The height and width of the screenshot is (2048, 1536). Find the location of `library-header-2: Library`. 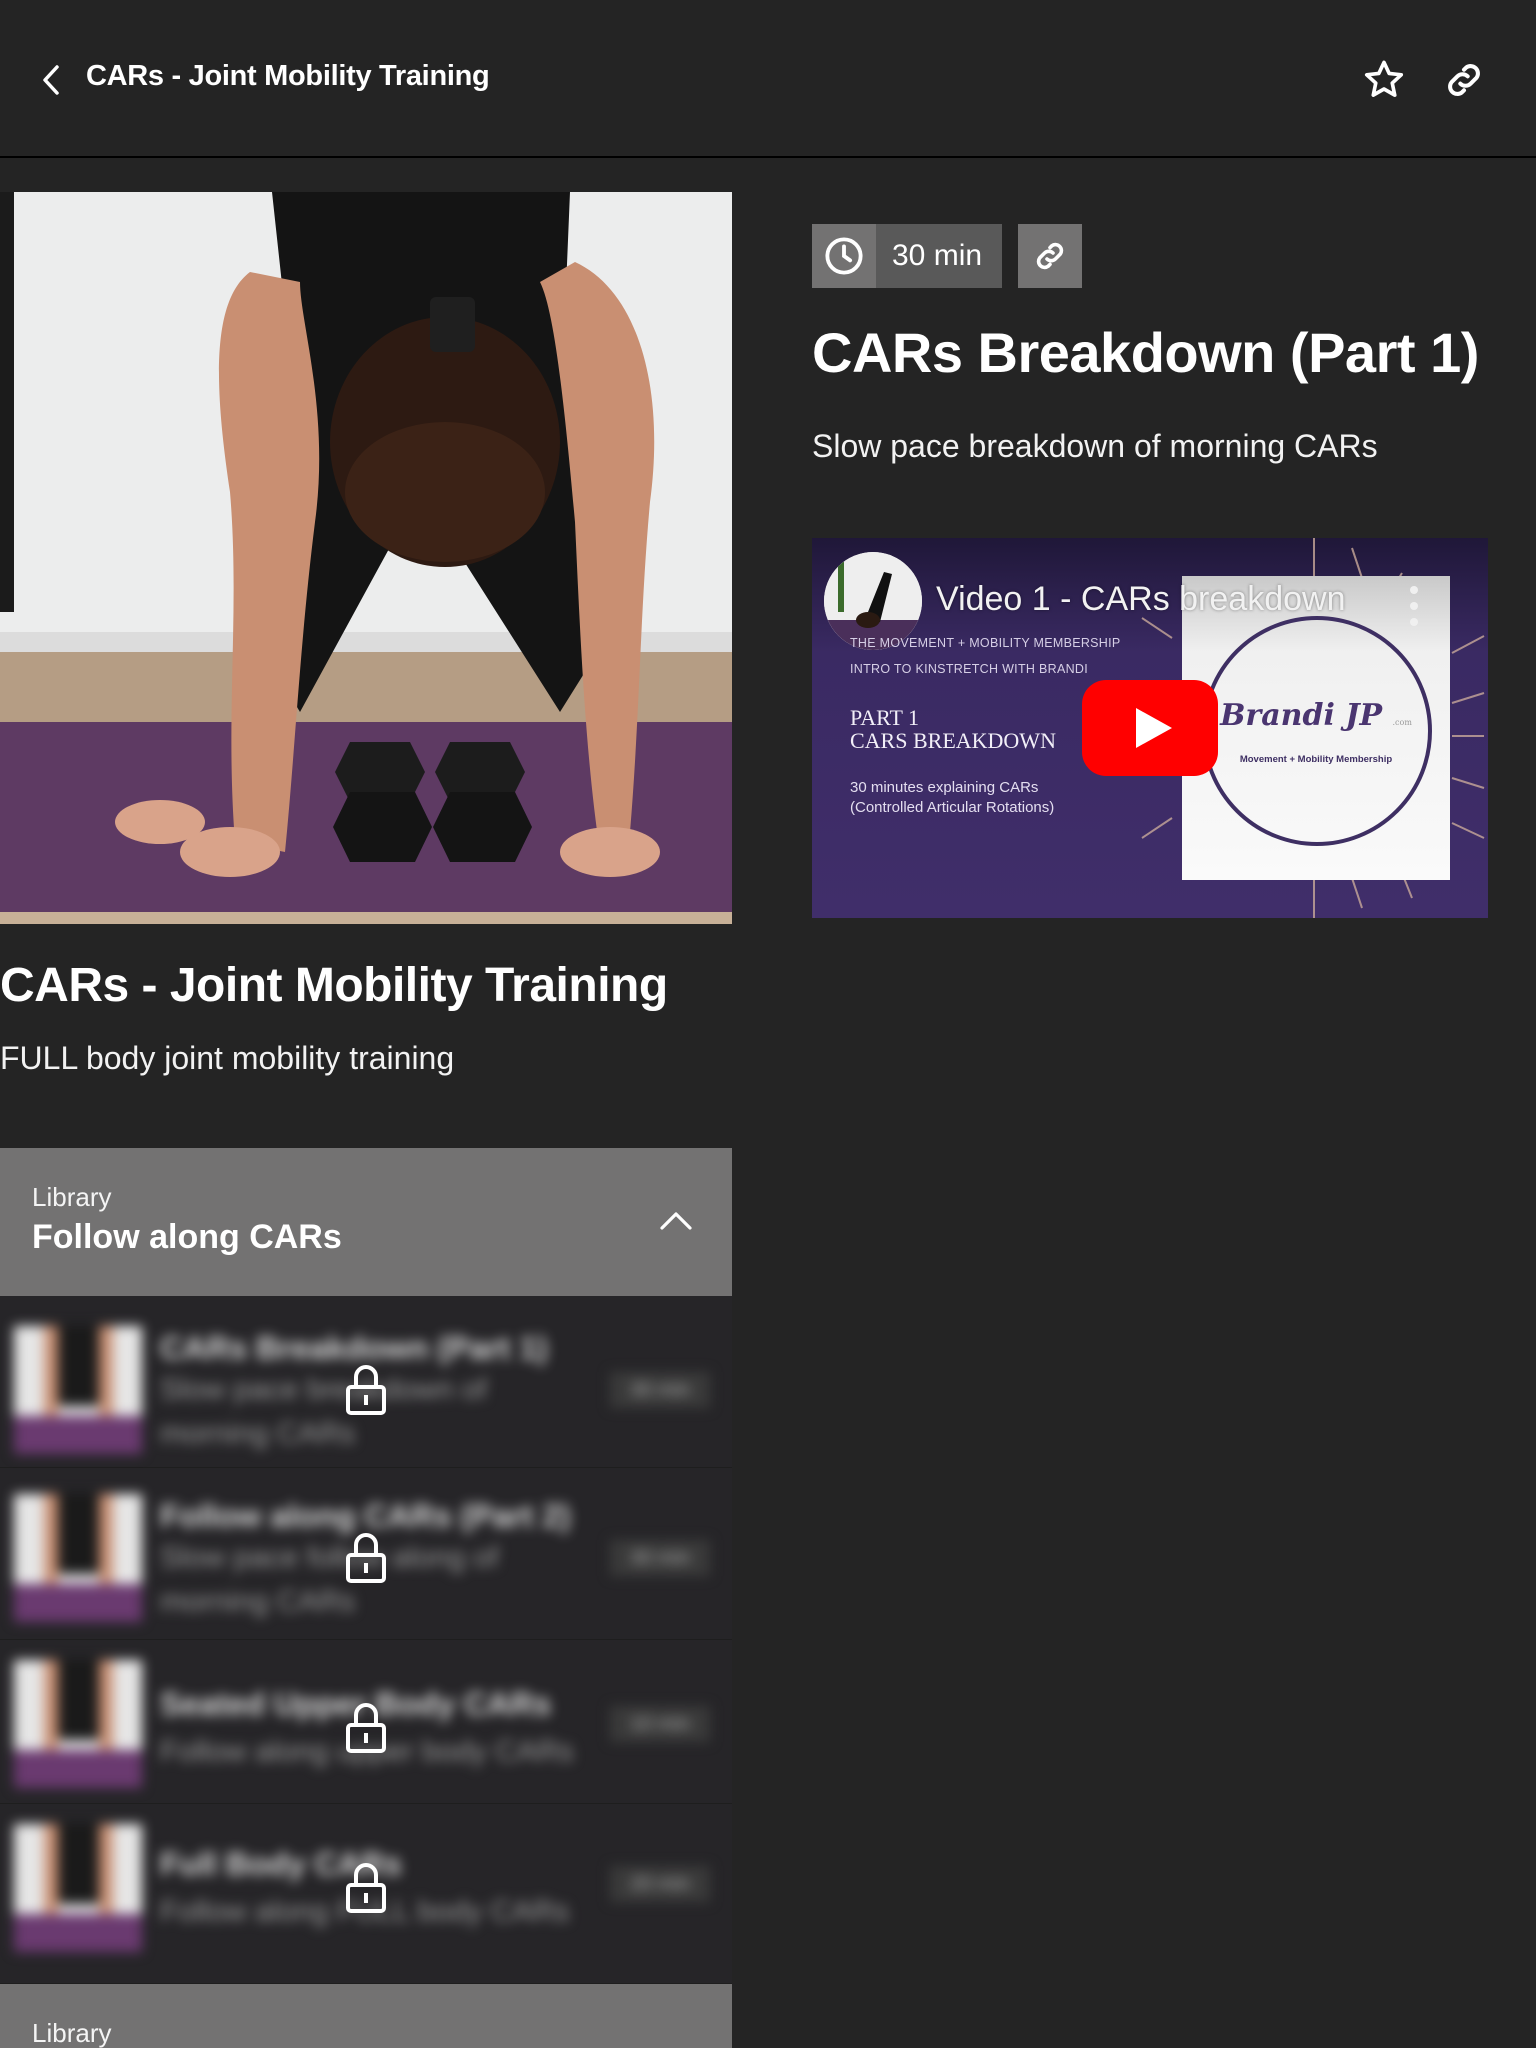

library-header-2: Library is located at coordinates (366, 2016).